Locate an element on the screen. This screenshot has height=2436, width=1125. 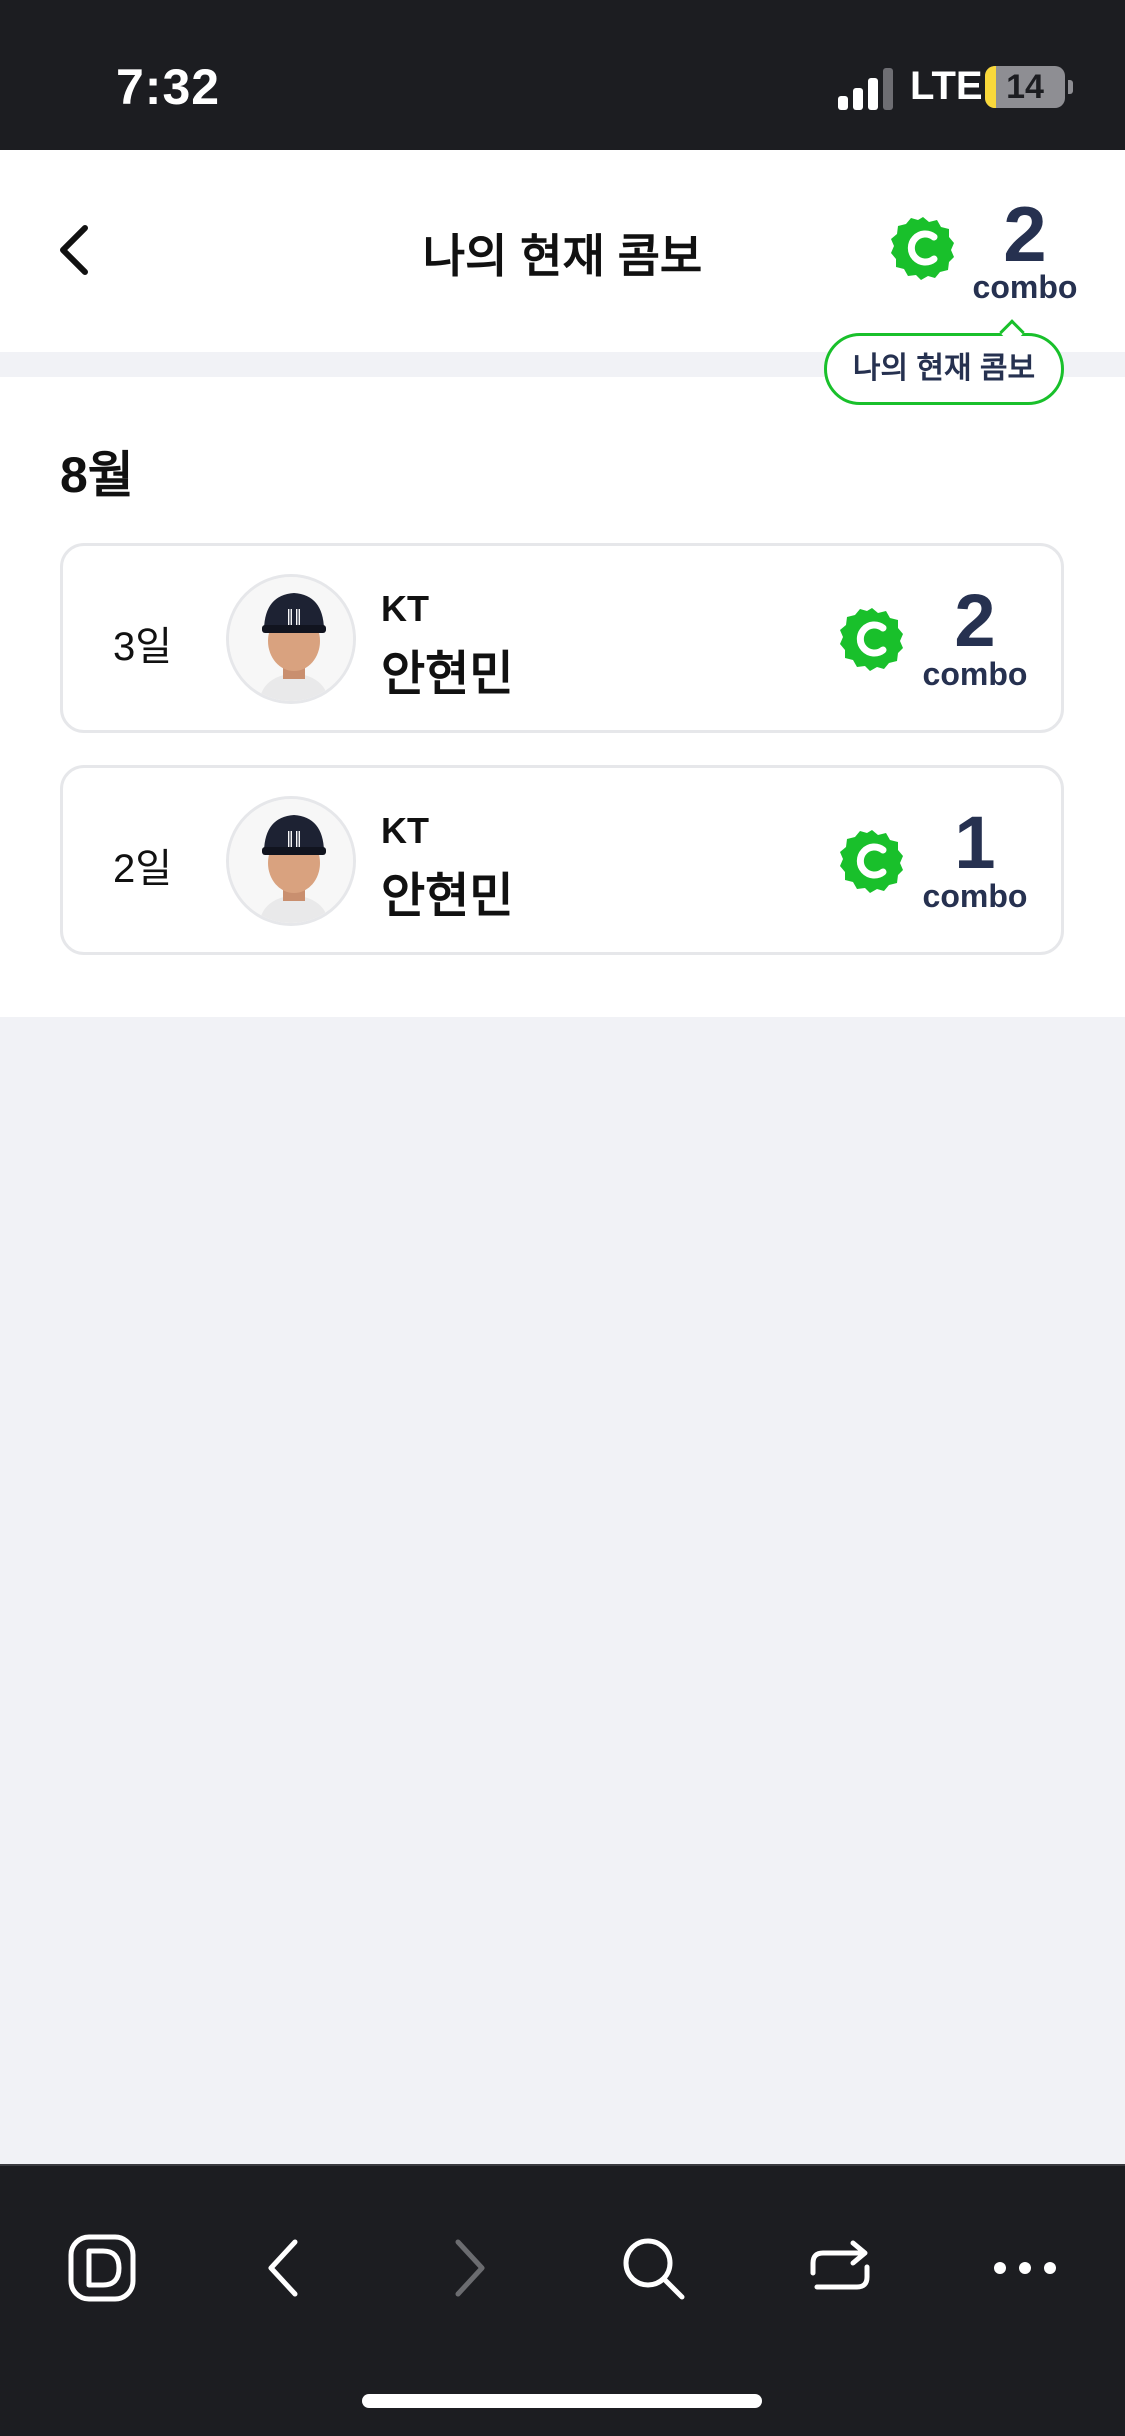
month-heading: 8월 is located at coordinates (97, 475).